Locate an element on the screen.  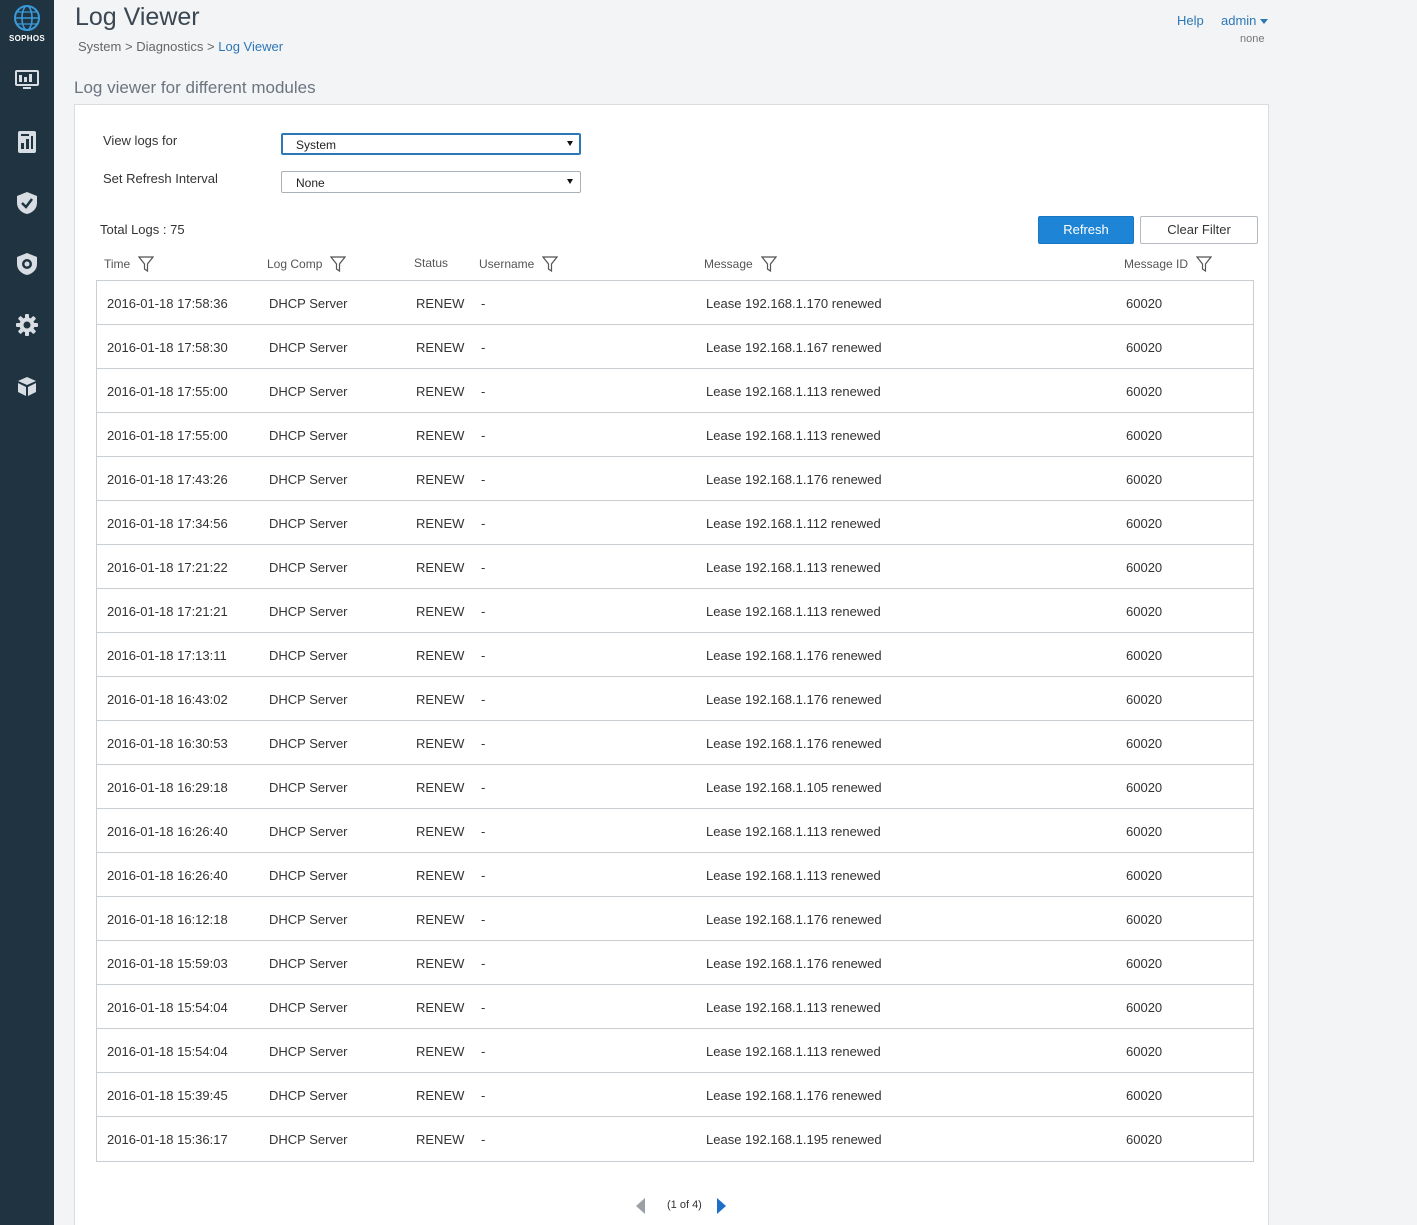
user-menu: admin is located at coordinates (1245, 20).